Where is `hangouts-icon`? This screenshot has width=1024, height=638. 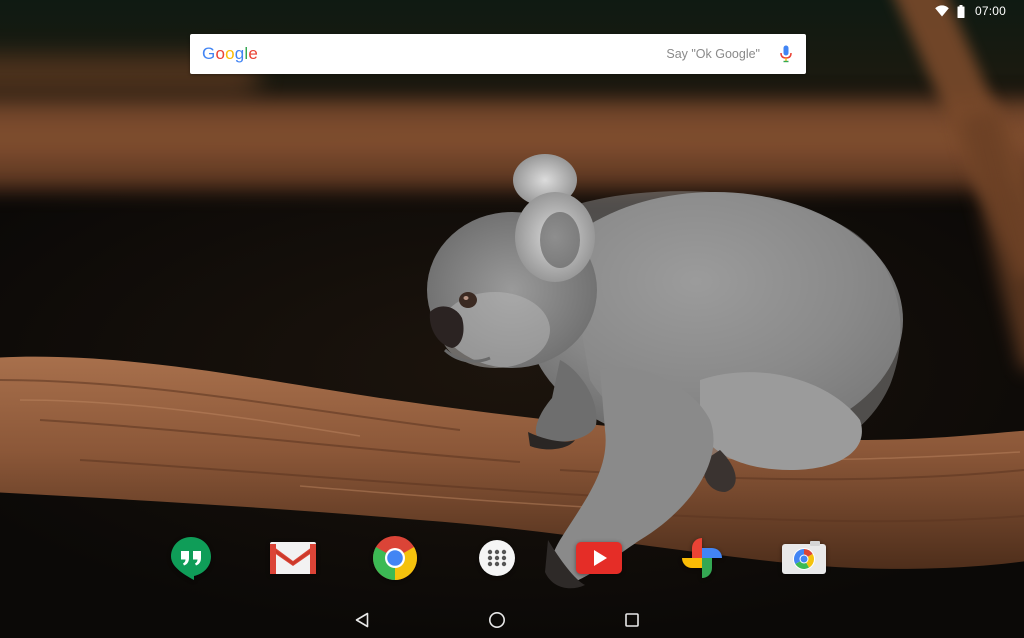 hangouts-icon is located at coordinates (191, 558).